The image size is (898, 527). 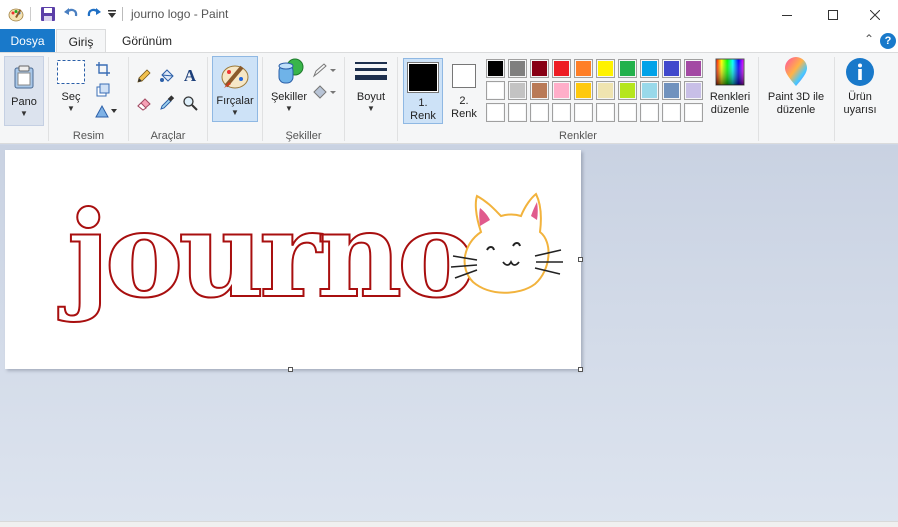 I want to click on pencil-icon, so click(x=144, y=76).